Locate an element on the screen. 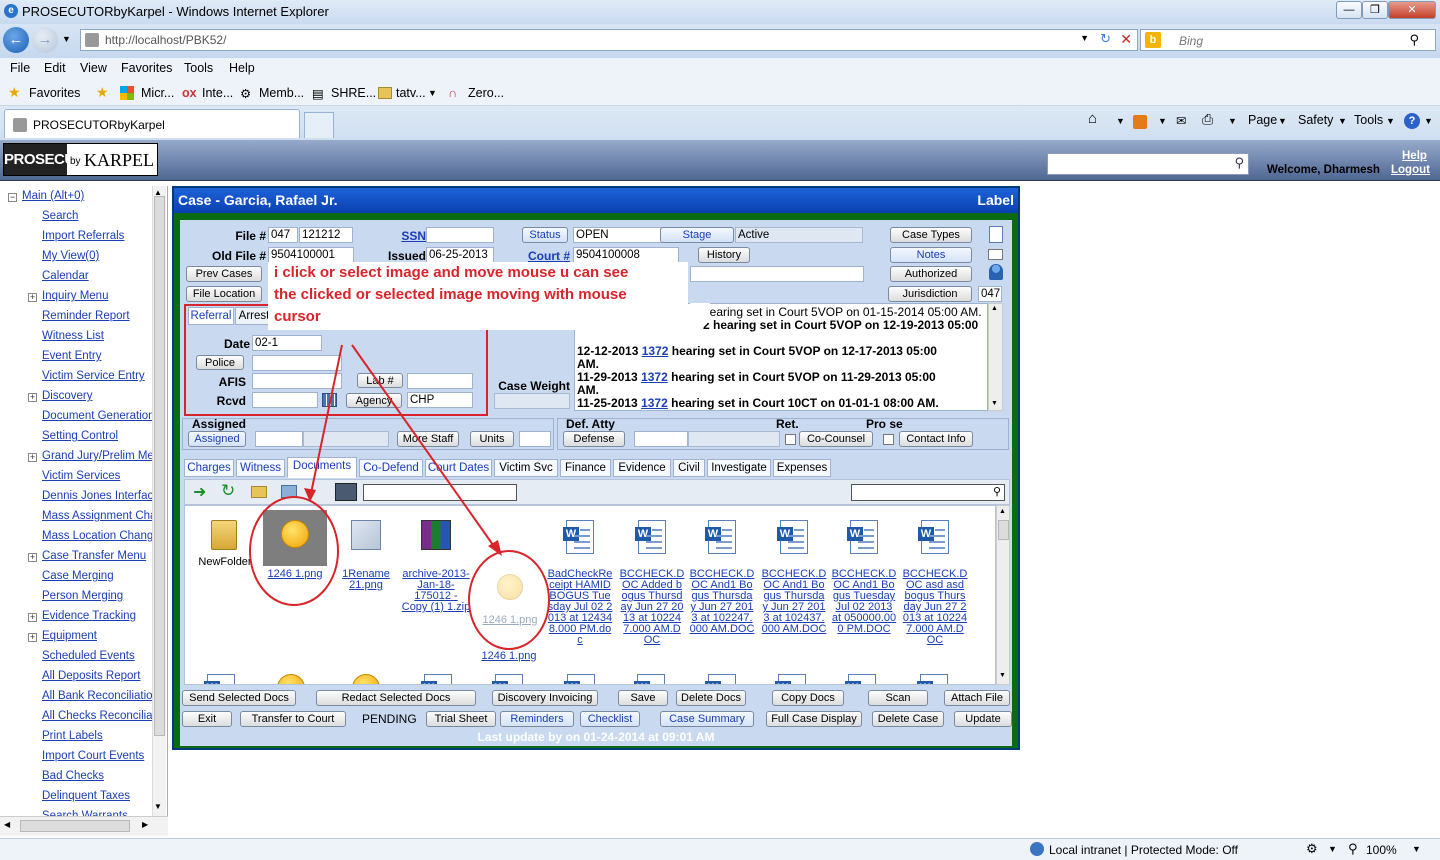  annotation-arrows is located at coordinates (399, 497).